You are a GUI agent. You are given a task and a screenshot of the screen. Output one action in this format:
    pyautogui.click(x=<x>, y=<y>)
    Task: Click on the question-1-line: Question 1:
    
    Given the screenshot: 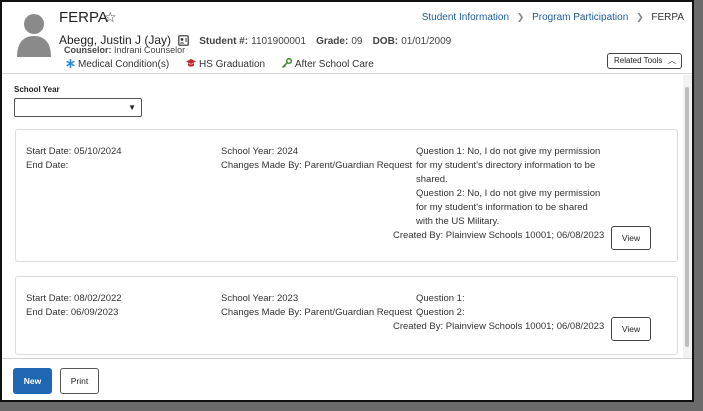 What is the action you would take?
    pyautogui.click(x=440, y=298)
    